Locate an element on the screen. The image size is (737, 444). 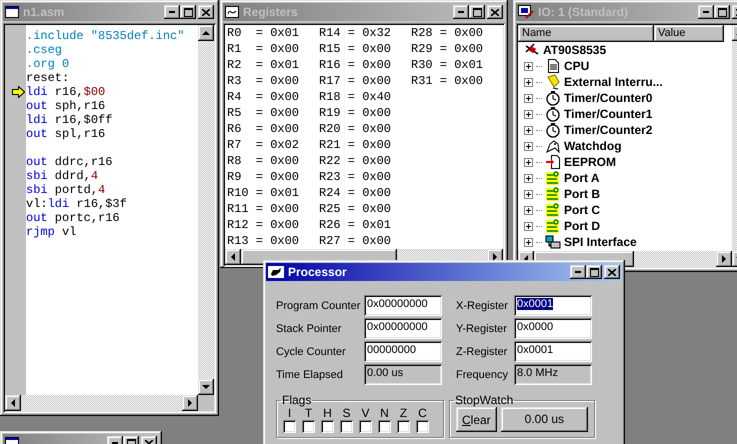
value-field: 8.0 MHz is located at coordinates (553, 374).